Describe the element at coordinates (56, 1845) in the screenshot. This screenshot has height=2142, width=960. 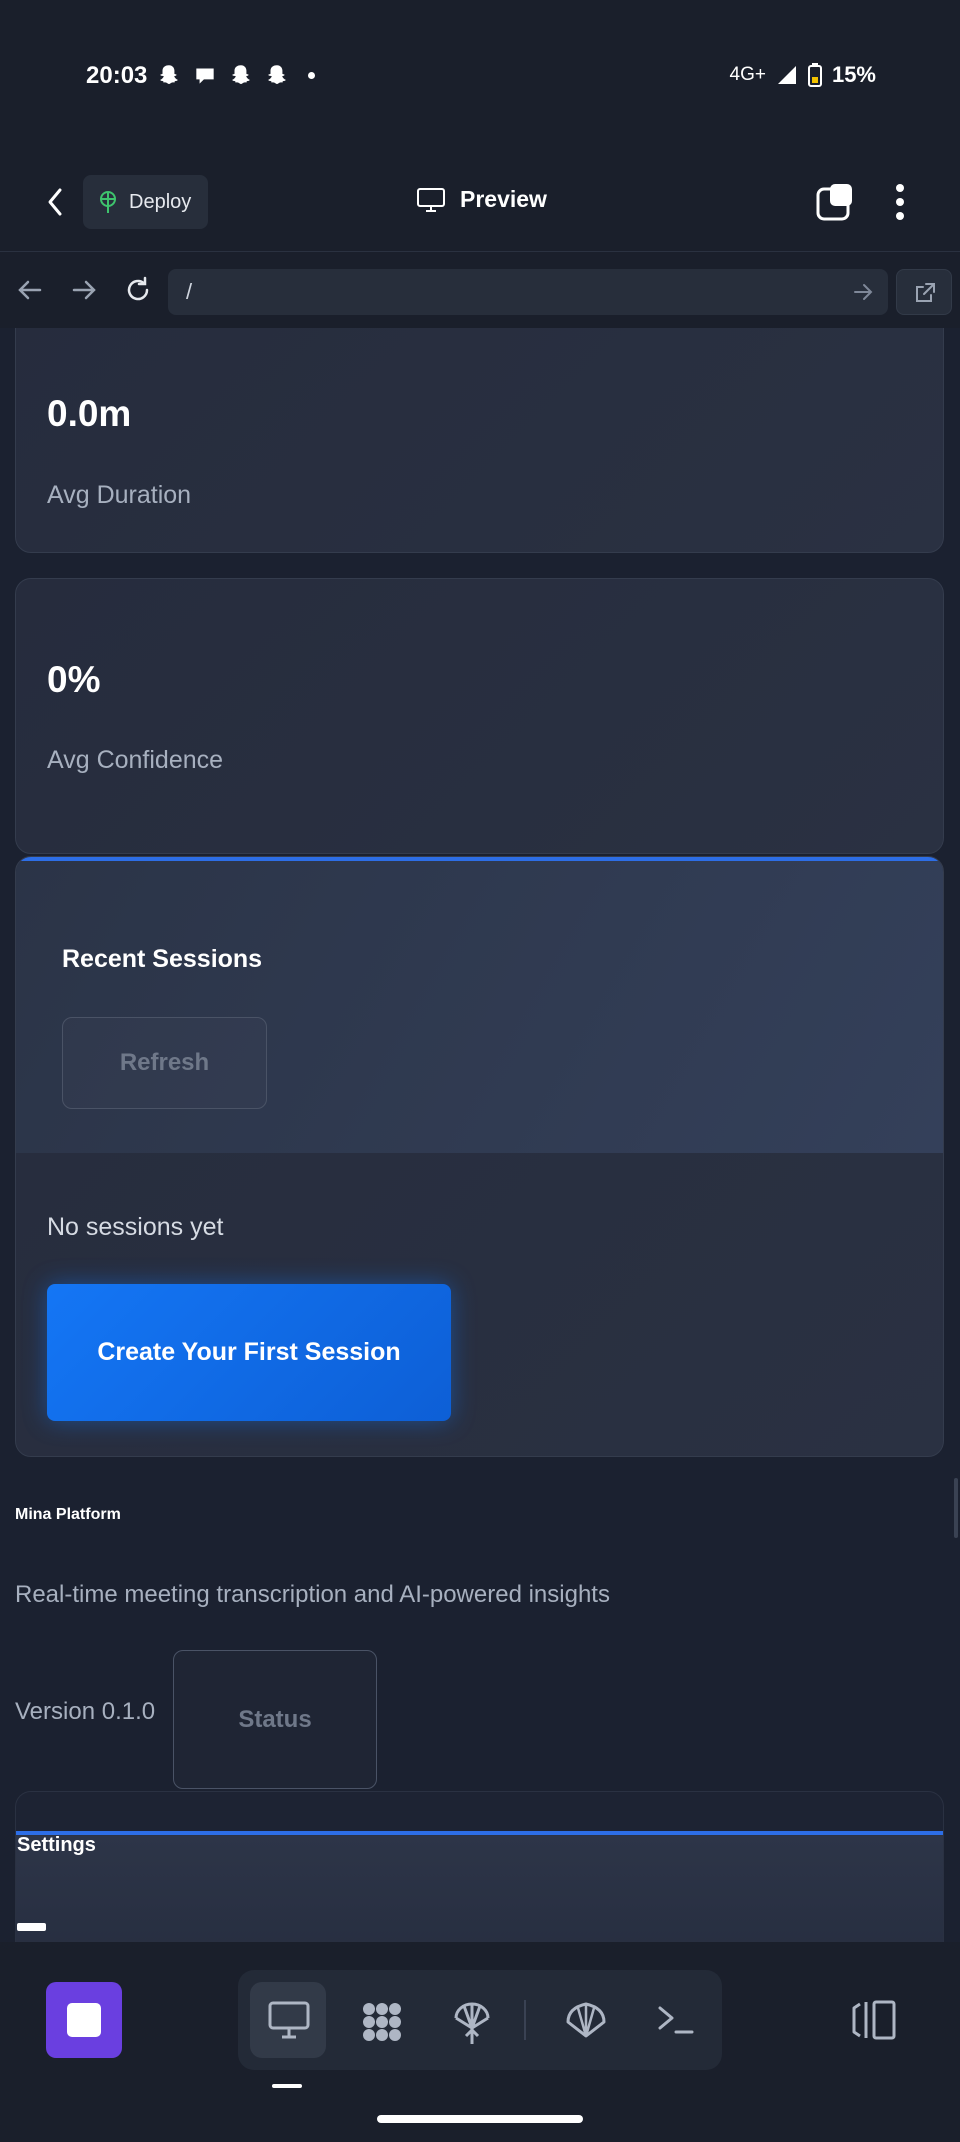
I see `settings-title: Settings` at that location.